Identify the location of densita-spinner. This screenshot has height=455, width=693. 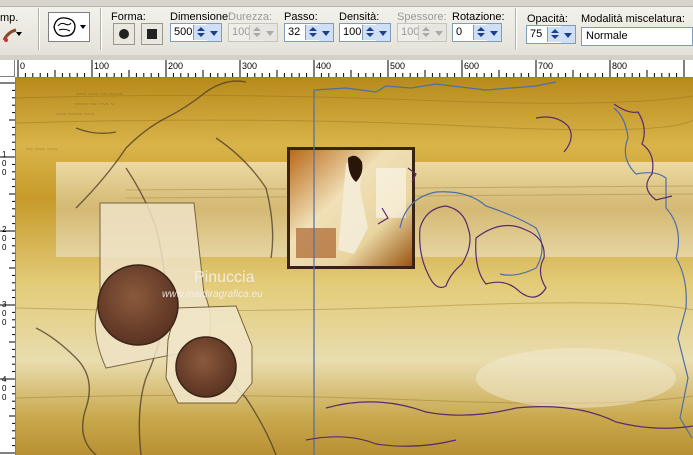
(369, 32).